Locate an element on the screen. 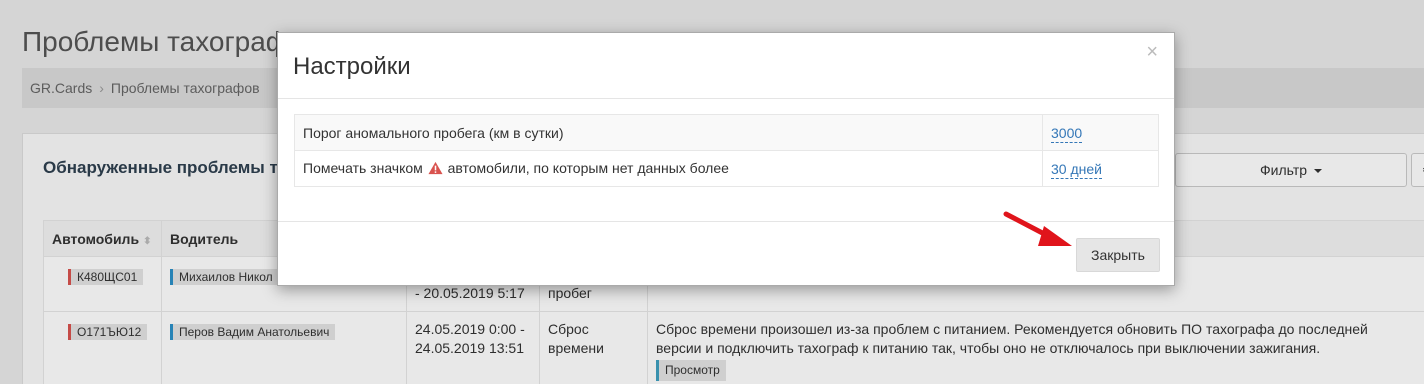 The width and height of the screenshot is (1424, 384). setting-label-before: Помечать значком is located at coordinates (363, 167).